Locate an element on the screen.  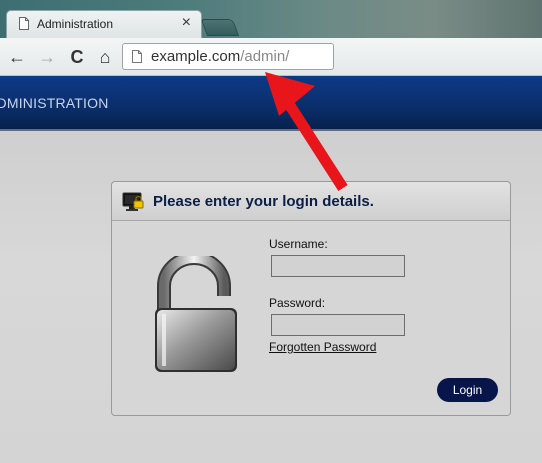
back-icon: ← is located at coordinates (17, 57).